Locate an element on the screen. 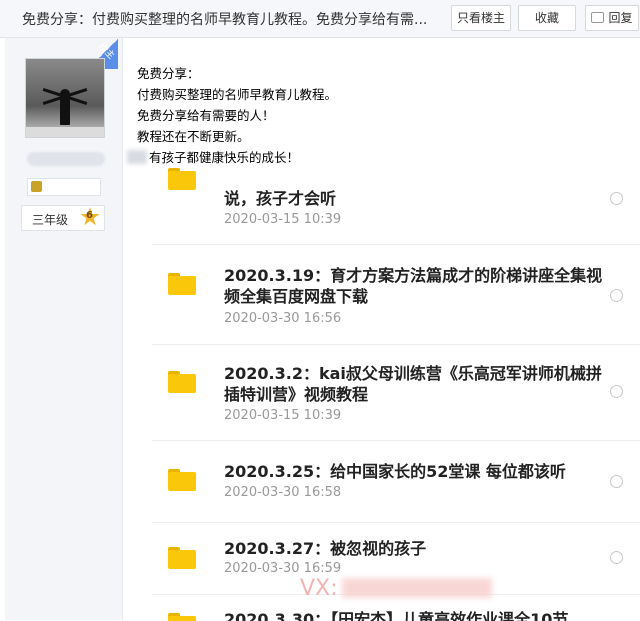 The width and height of the screenshot is (640, 621). avatar is located at coordinates (65, 98).